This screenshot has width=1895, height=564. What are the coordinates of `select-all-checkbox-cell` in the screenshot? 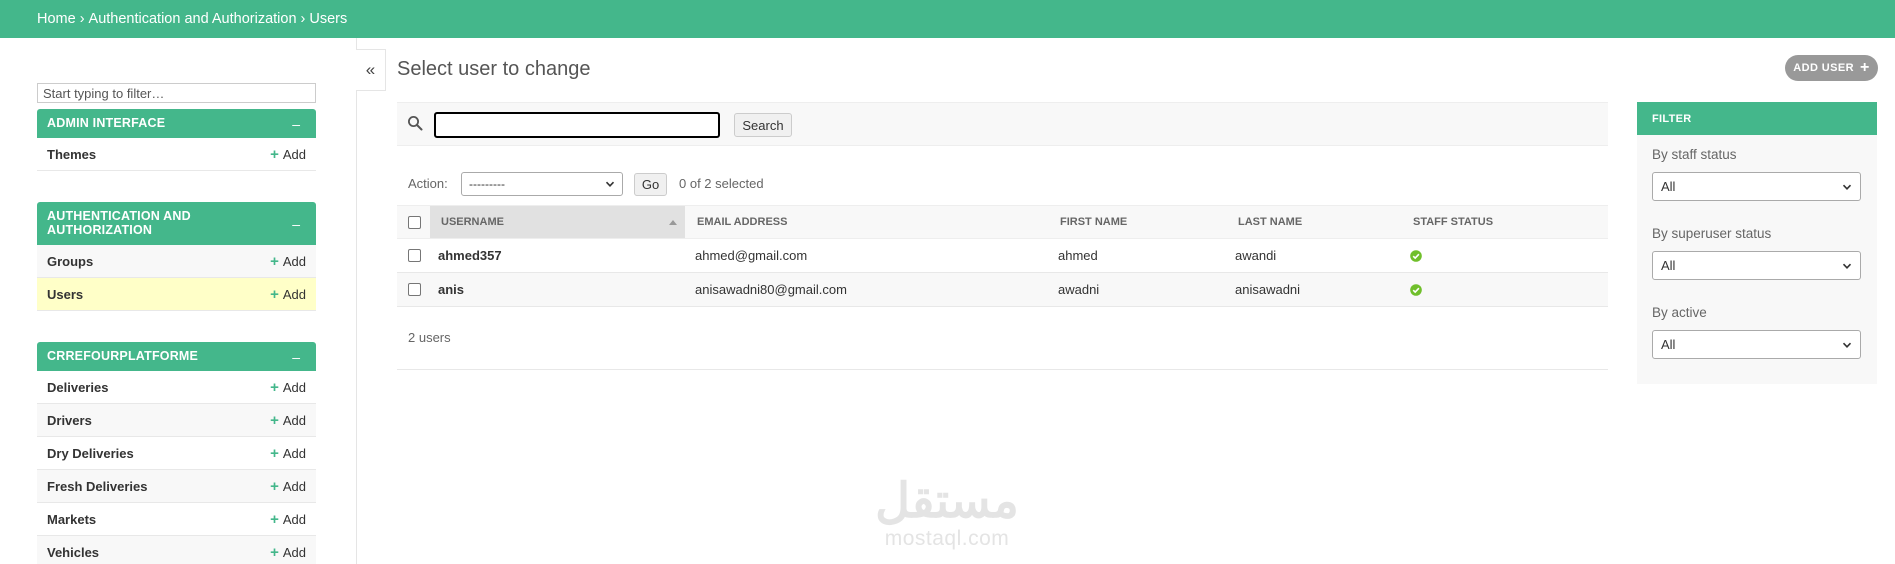 It's located at (414, 222).